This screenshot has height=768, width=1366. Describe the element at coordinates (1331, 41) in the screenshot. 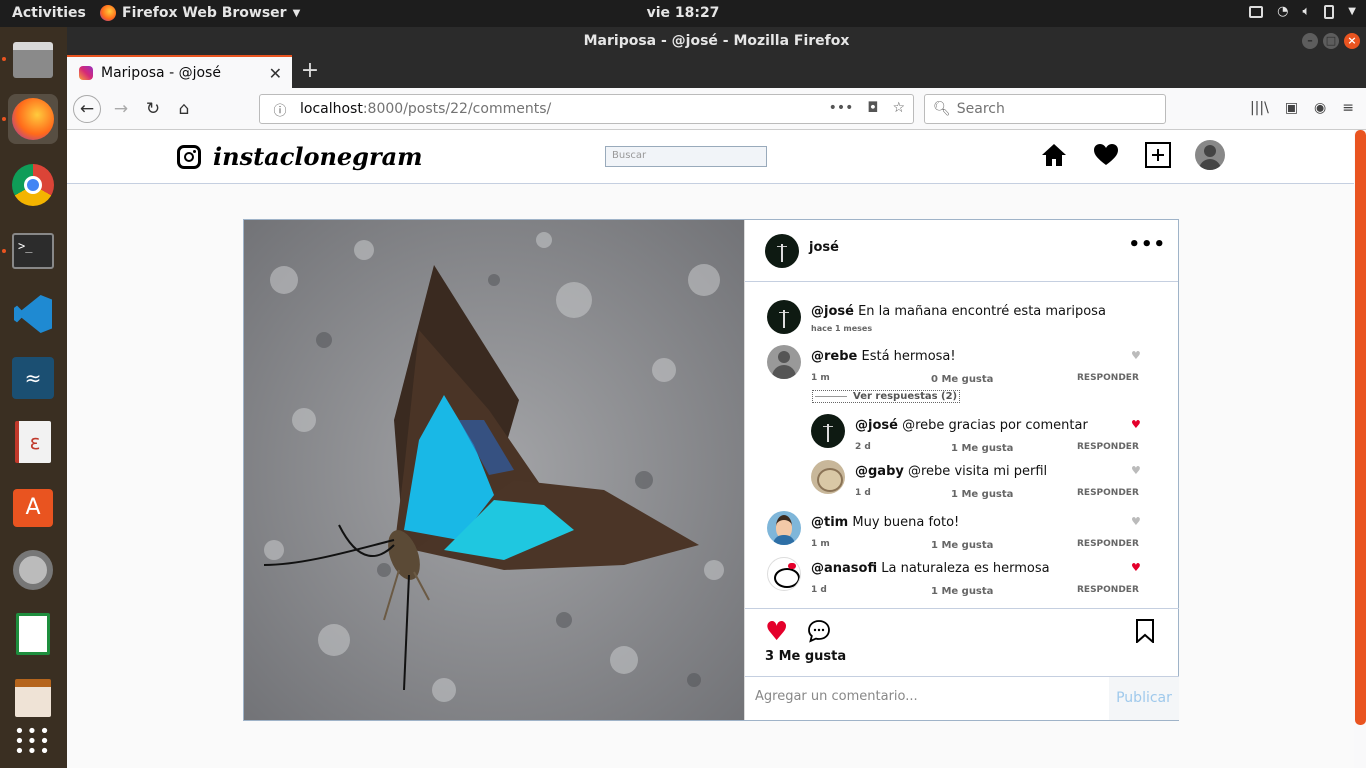

I see `maximize-button: □` at that location.